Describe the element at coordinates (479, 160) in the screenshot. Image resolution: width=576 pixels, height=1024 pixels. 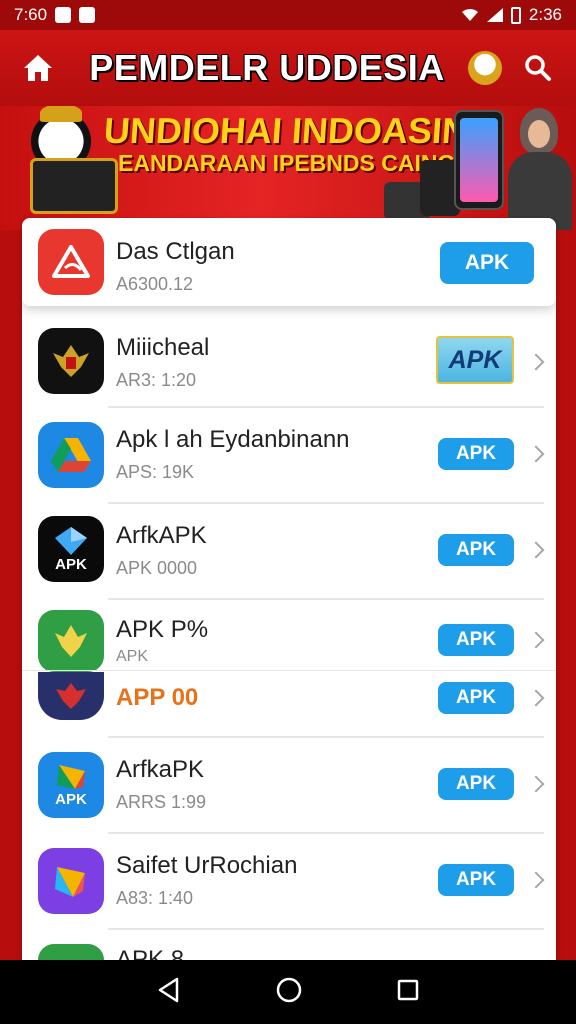
I see `smartphone-icon` at that location.